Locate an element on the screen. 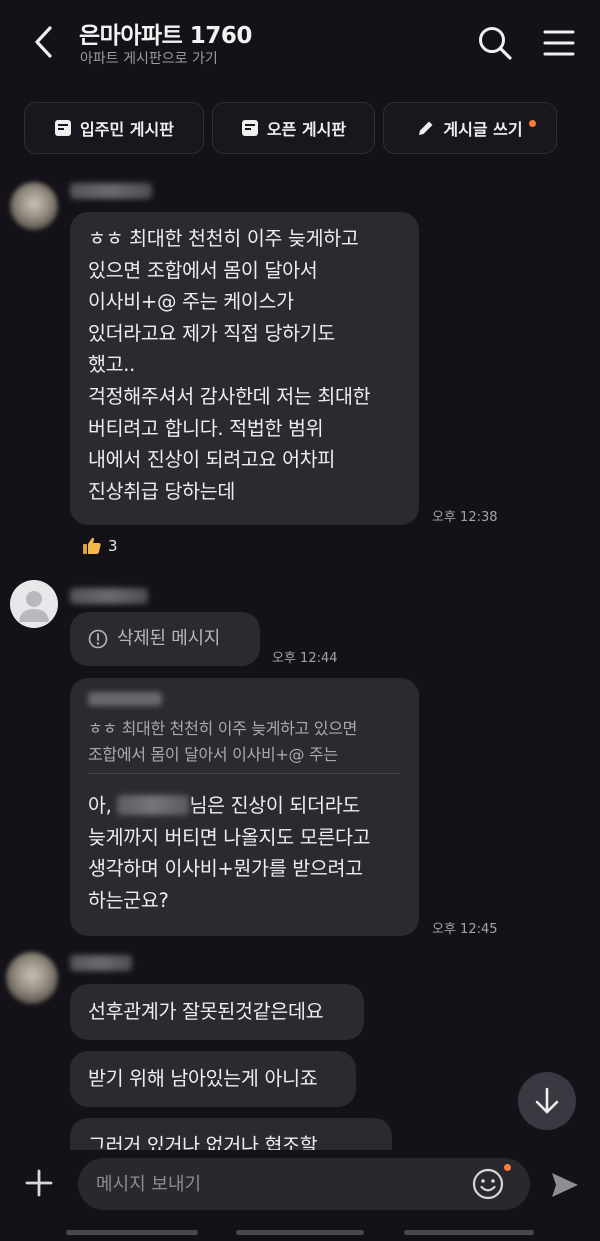 The height and width of the screenshot is (1241, 600). user-silhouette-icon is located at coordinates (34, 606).